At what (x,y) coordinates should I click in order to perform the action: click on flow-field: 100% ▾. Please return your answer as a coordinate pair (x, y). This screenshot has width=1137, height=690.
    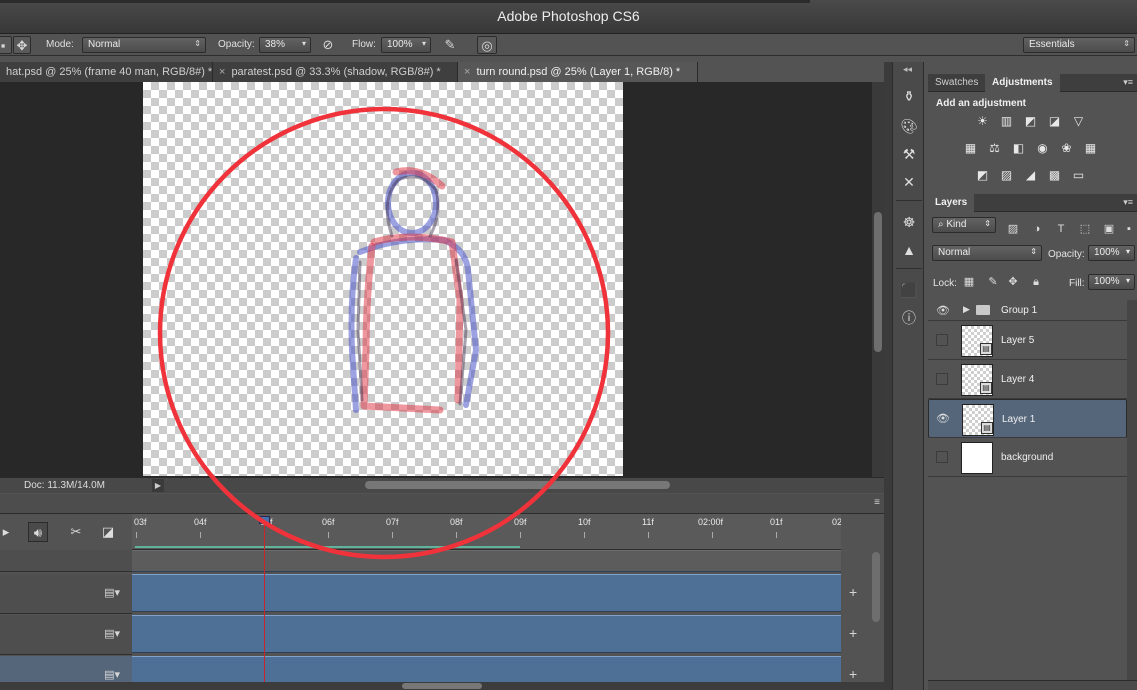
    Looking at the image, I should click on (406, 45).